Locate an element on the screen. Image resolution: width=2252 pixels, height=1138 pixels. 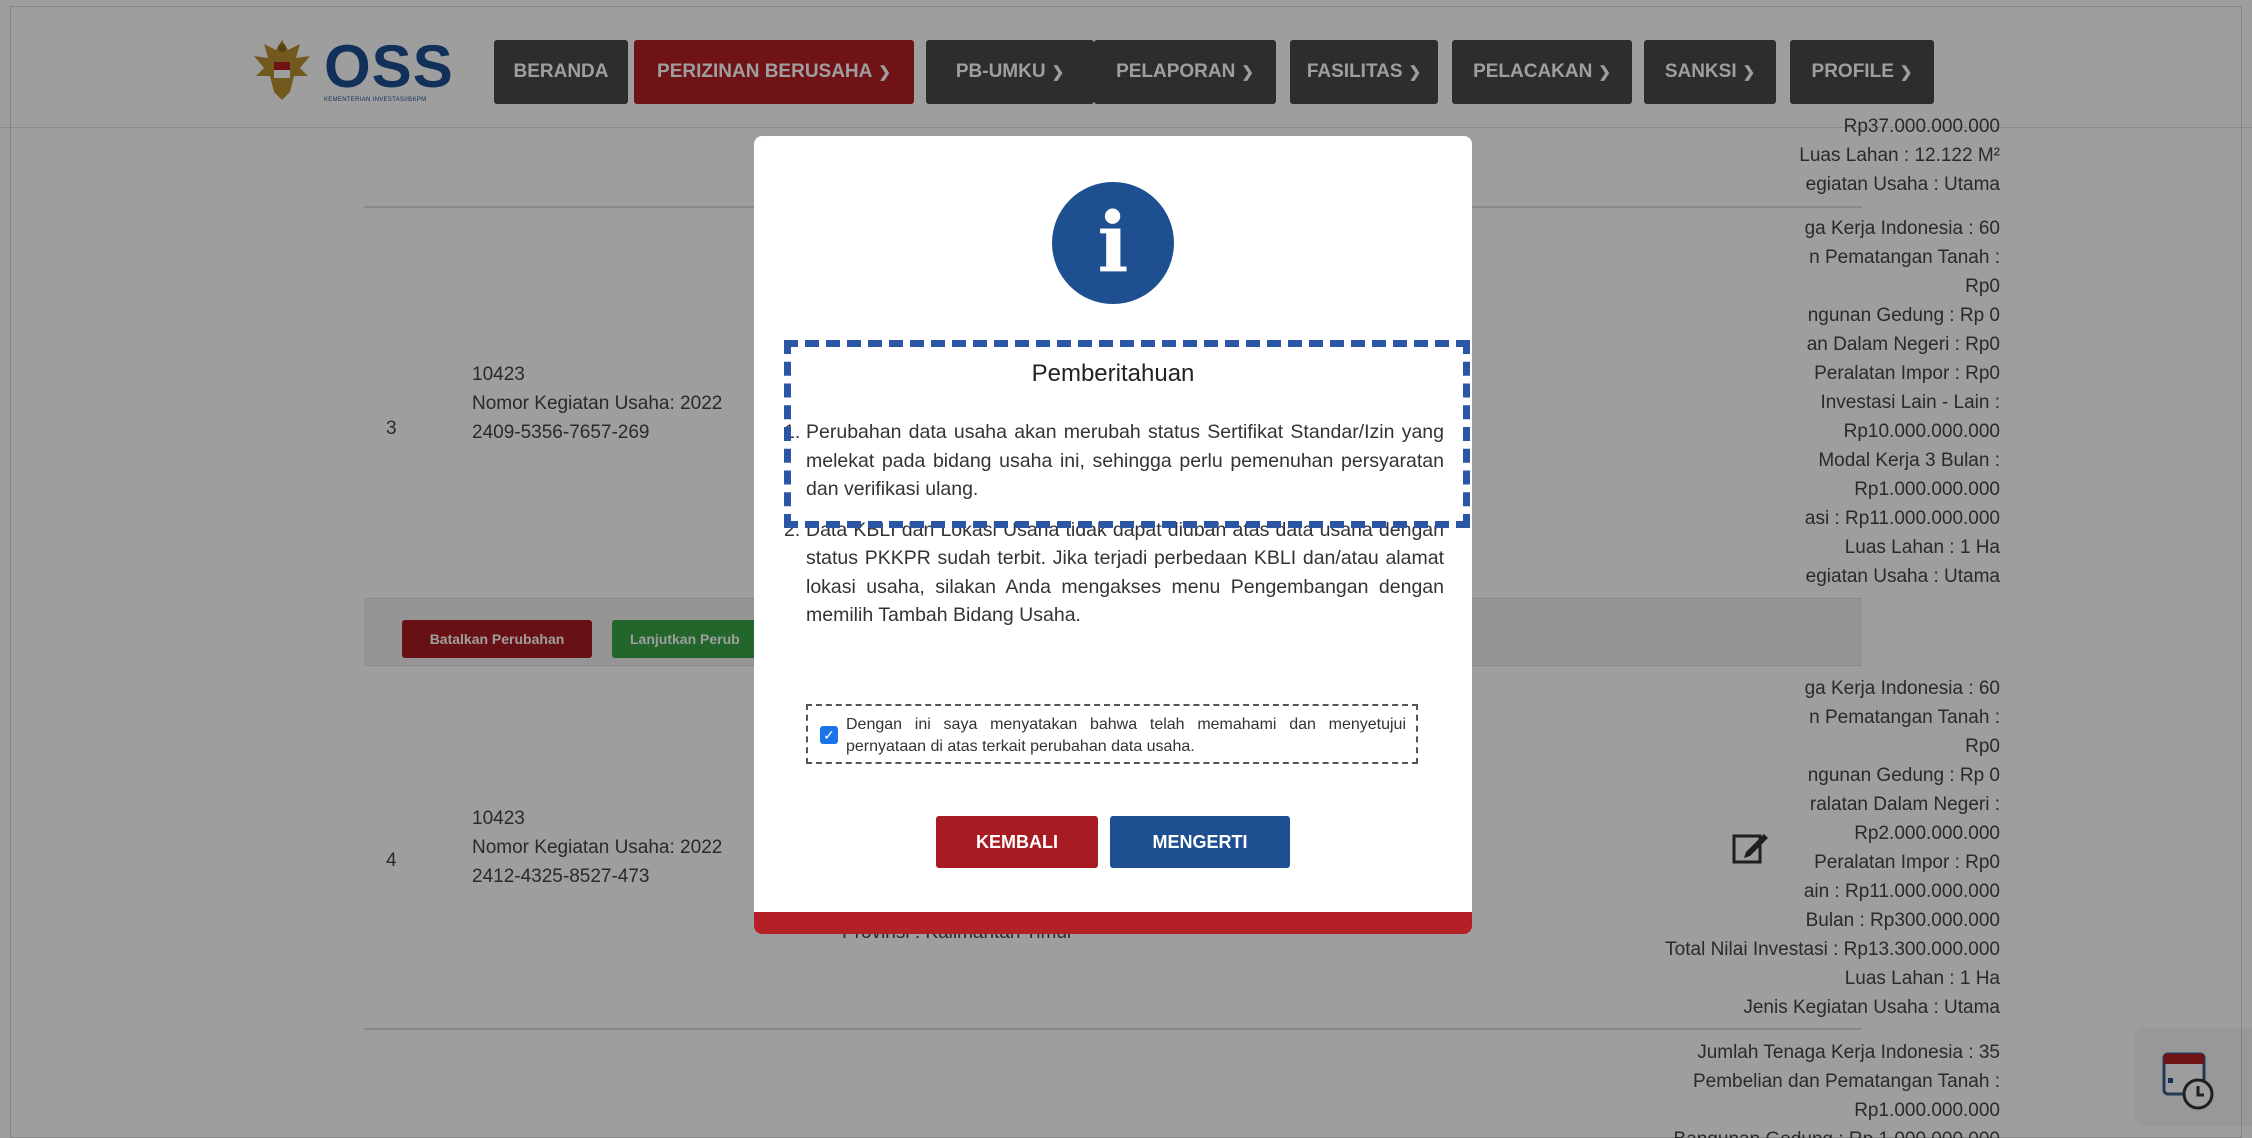
notice-number: 1. is located at coordinates (792, 432).